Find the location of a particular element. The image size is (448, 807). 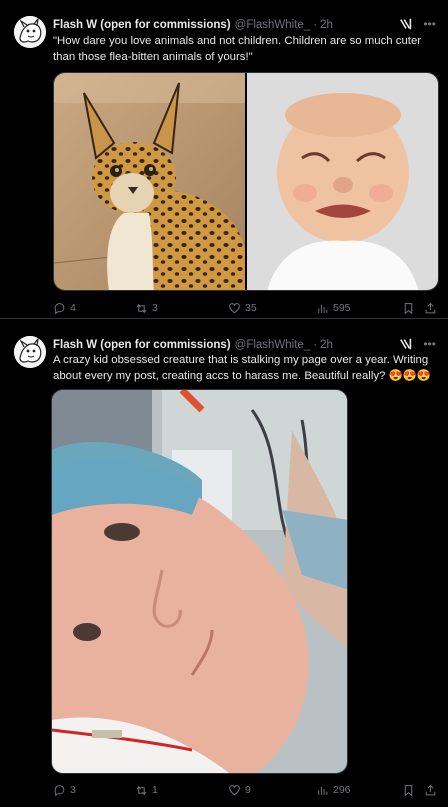

reply-count: 3 is located at coordinates (73, 790).